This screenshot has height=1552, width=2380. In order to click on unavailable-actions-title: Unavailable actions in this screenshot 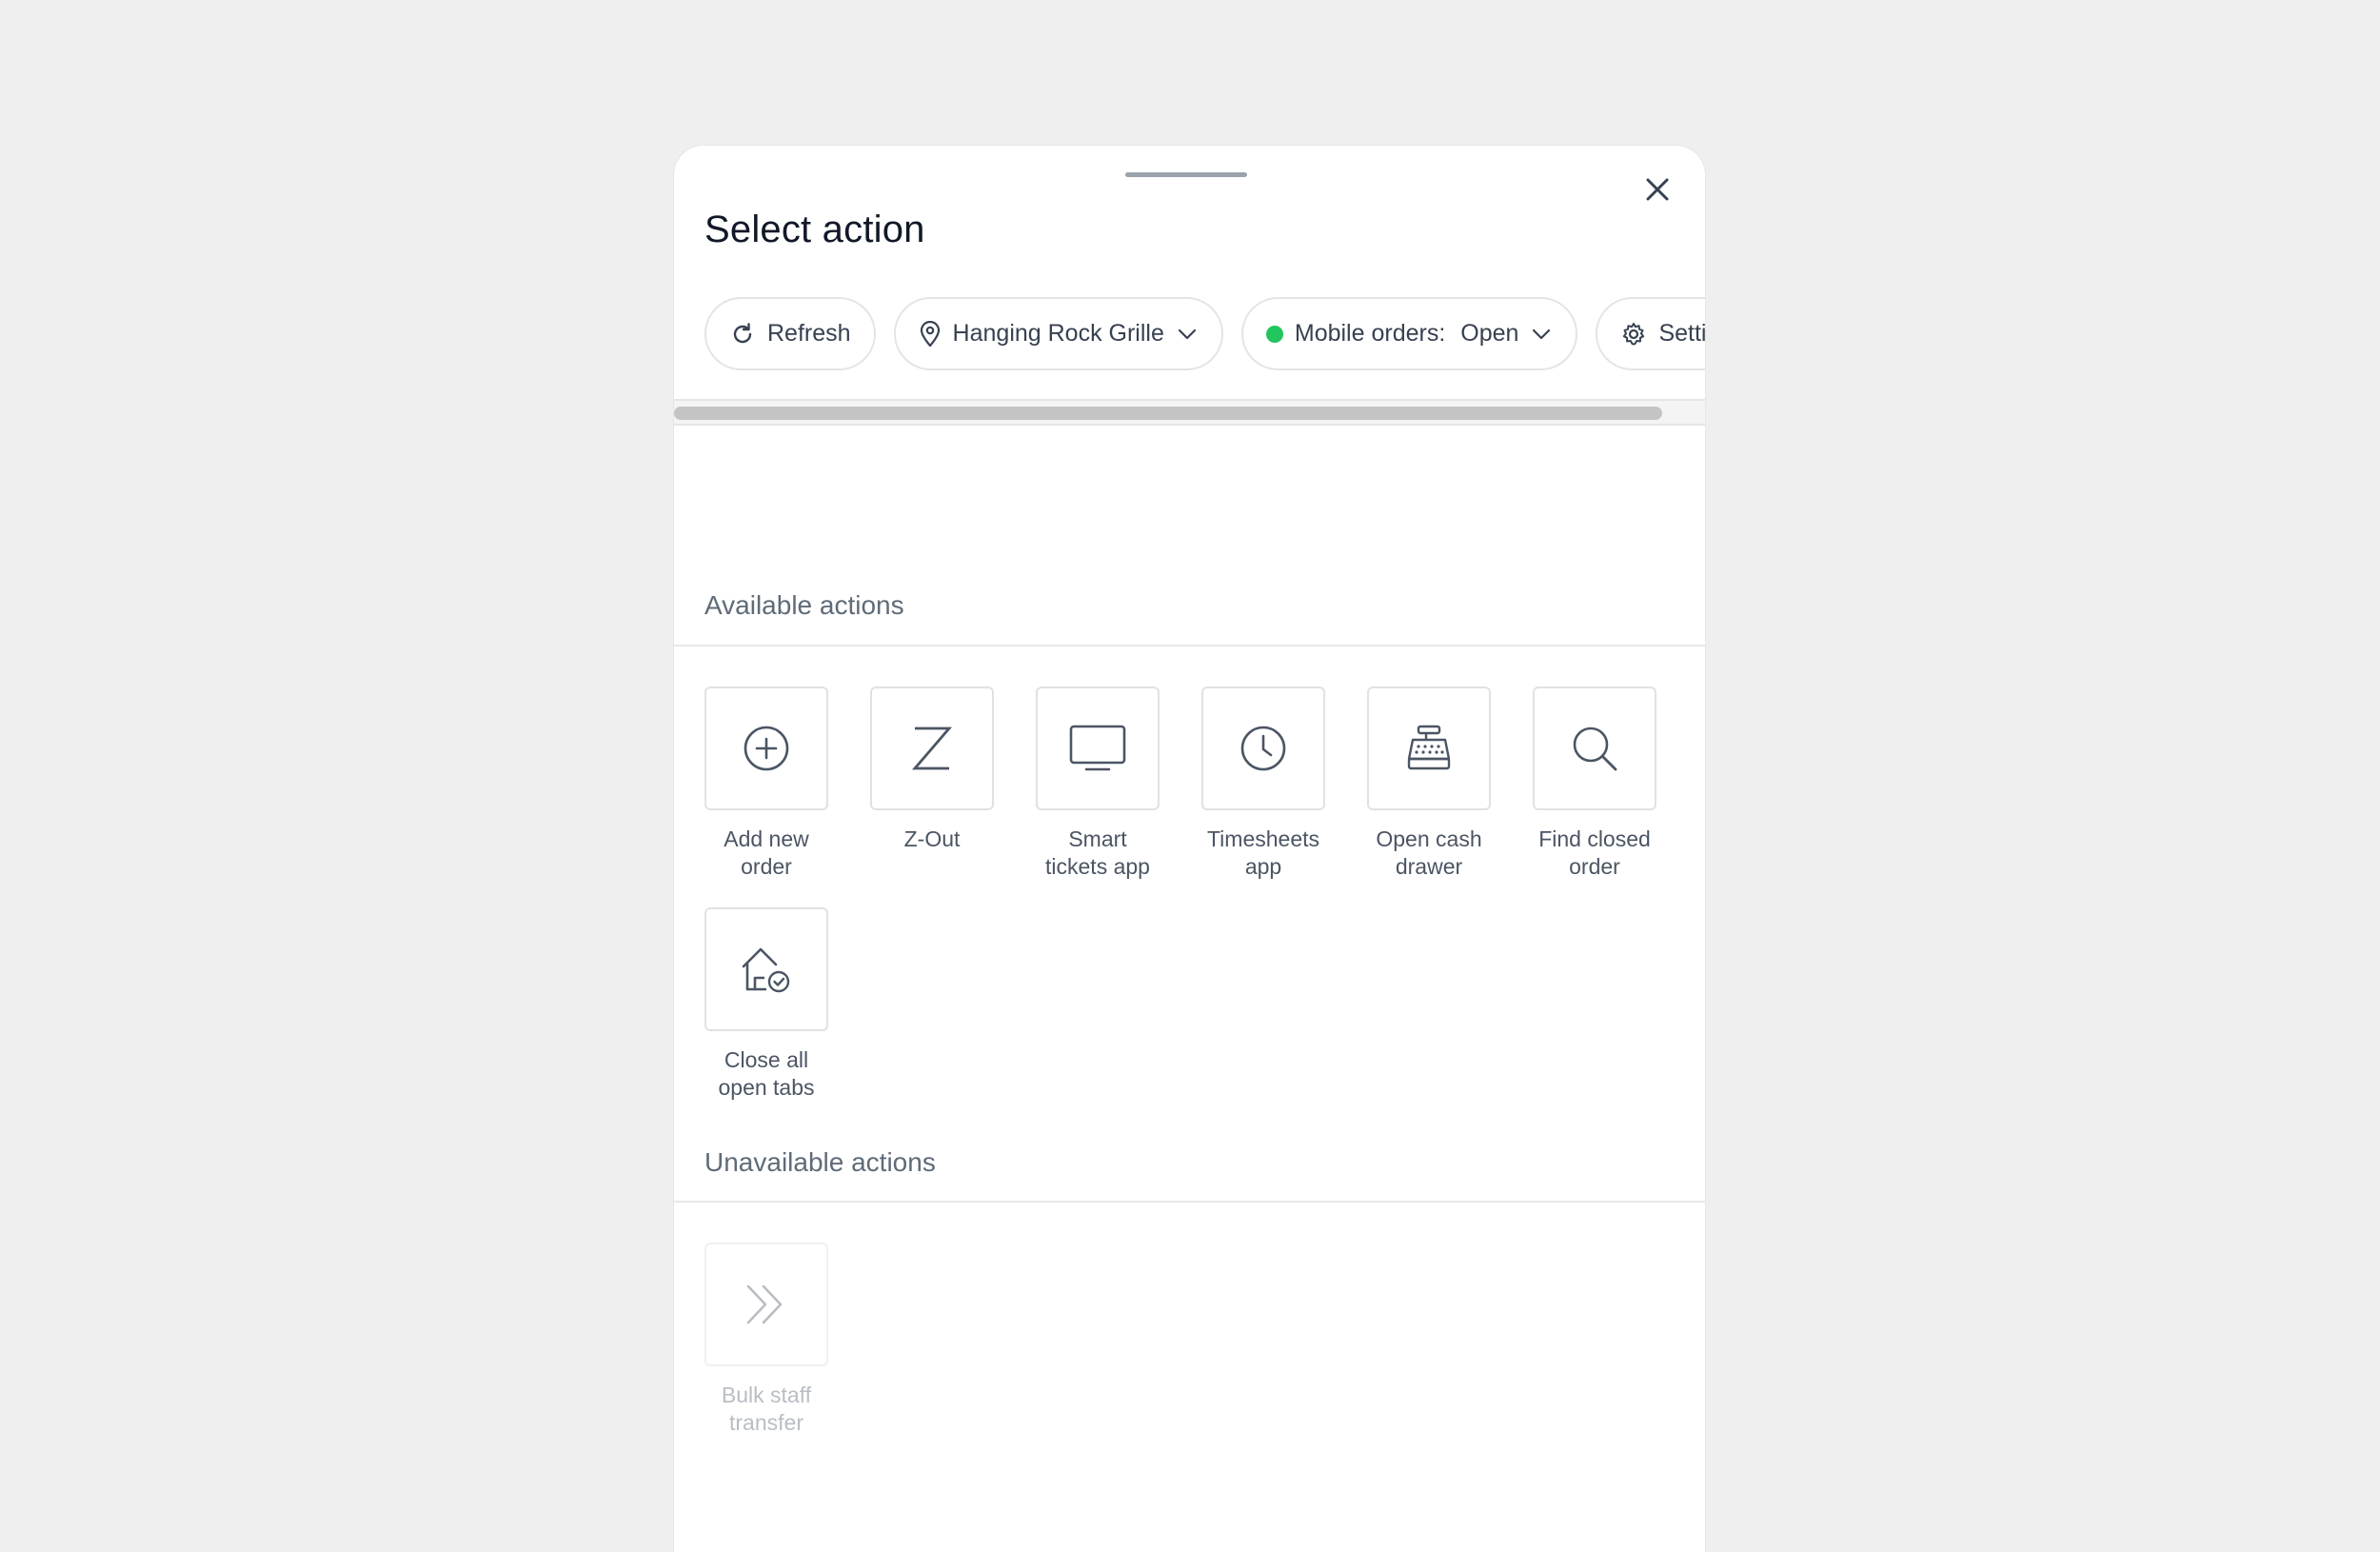, I will do `click(820, 1162)`.